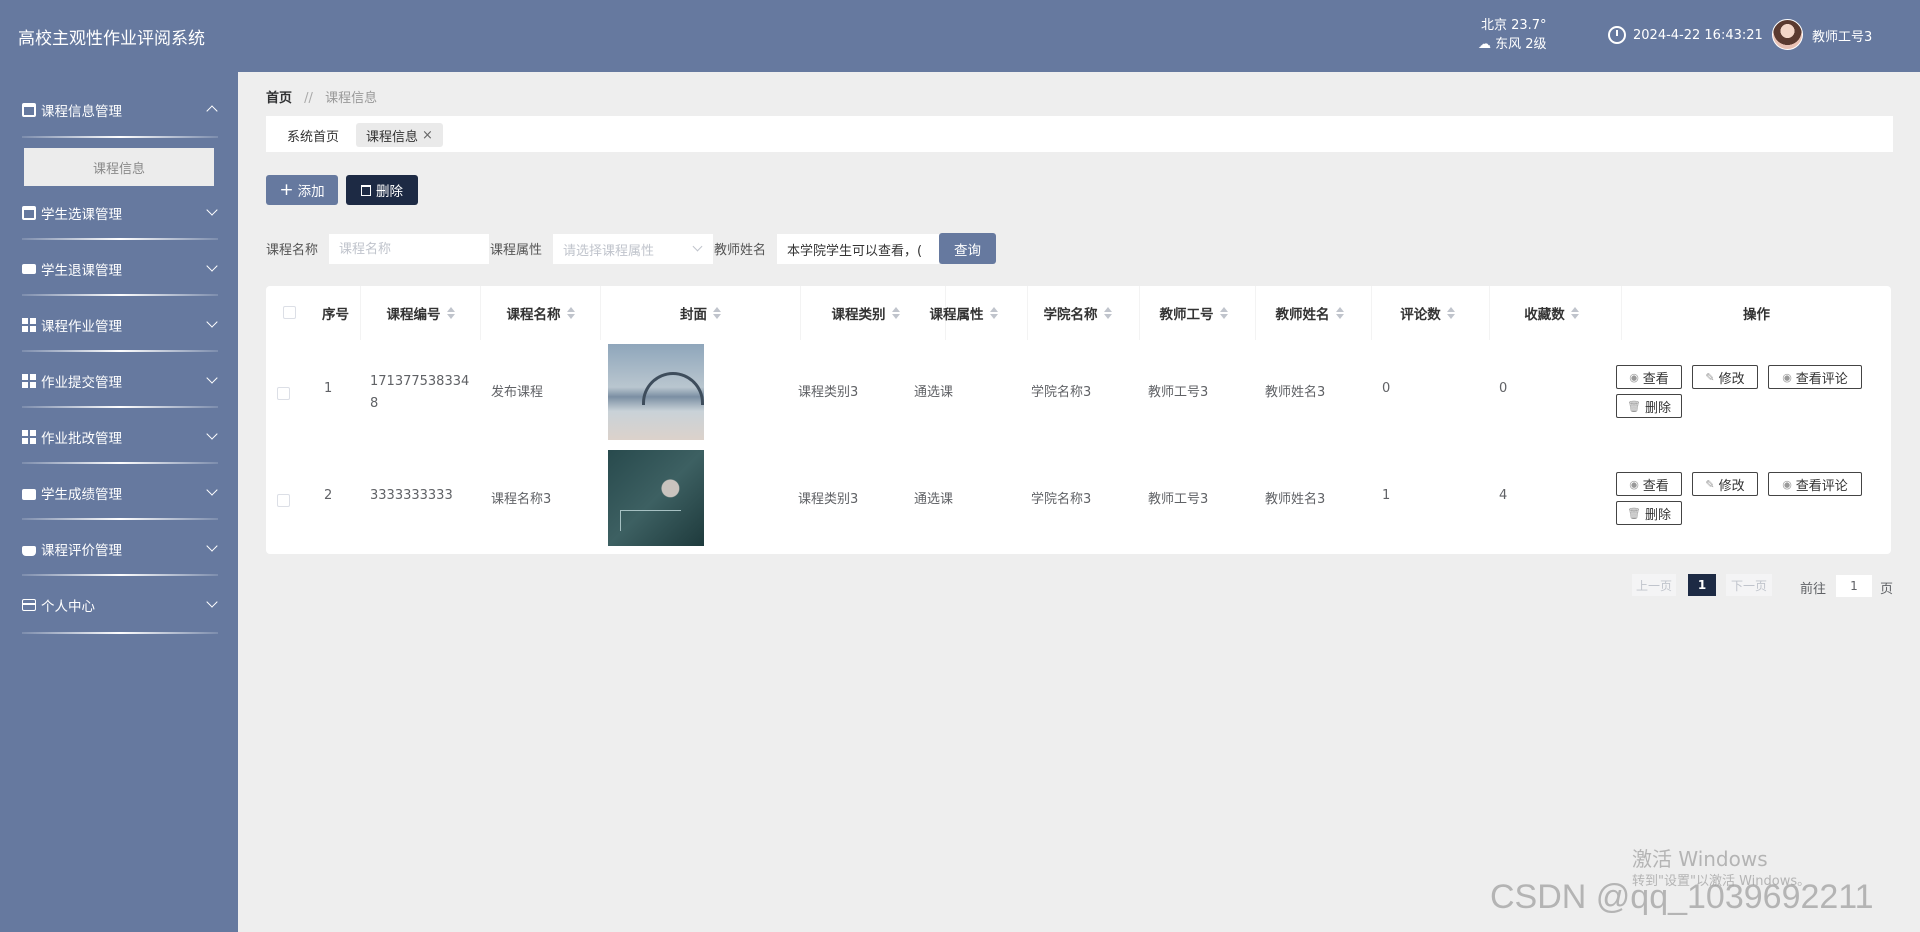 Image resolution: width=1920 pixels, height=932 pixels. I want to click on weather-icon: ☁, so click(1487, 44).